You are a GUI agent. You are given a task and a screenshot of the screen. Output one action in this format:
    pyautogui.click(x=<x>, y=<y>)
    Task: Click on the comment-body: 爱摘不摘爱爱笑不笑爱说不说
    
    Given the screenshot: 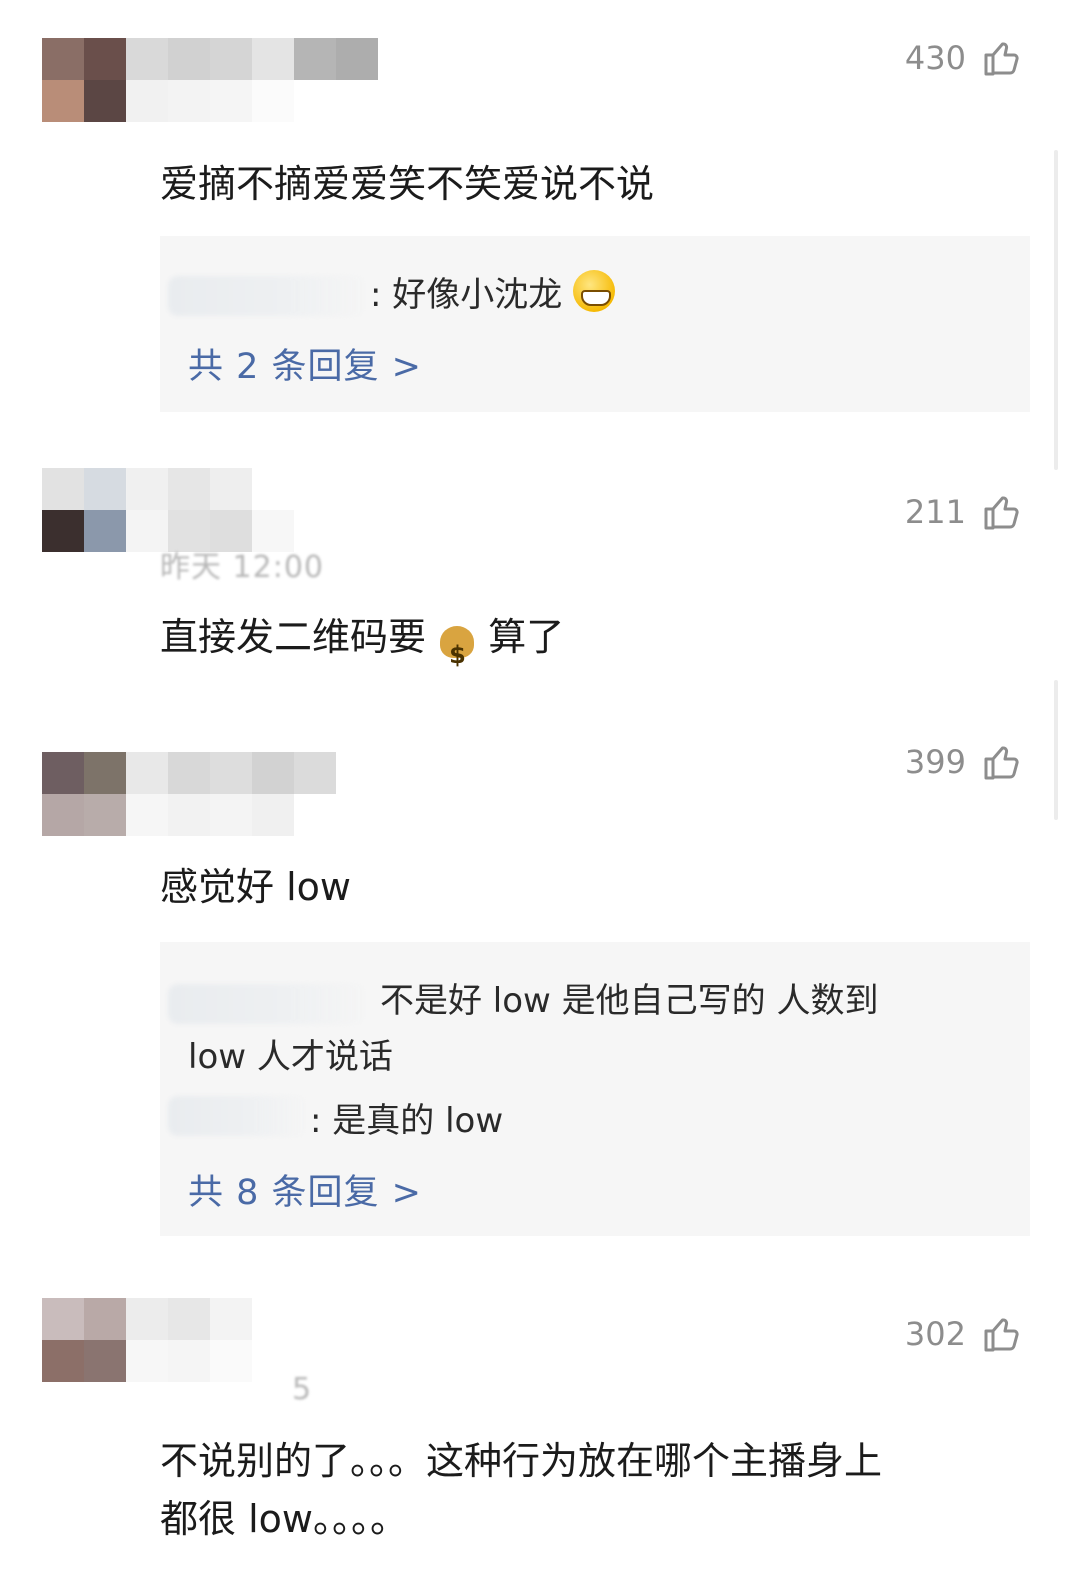 What is the action you would take?
    pyautogui.click(x=407, y=184)
    